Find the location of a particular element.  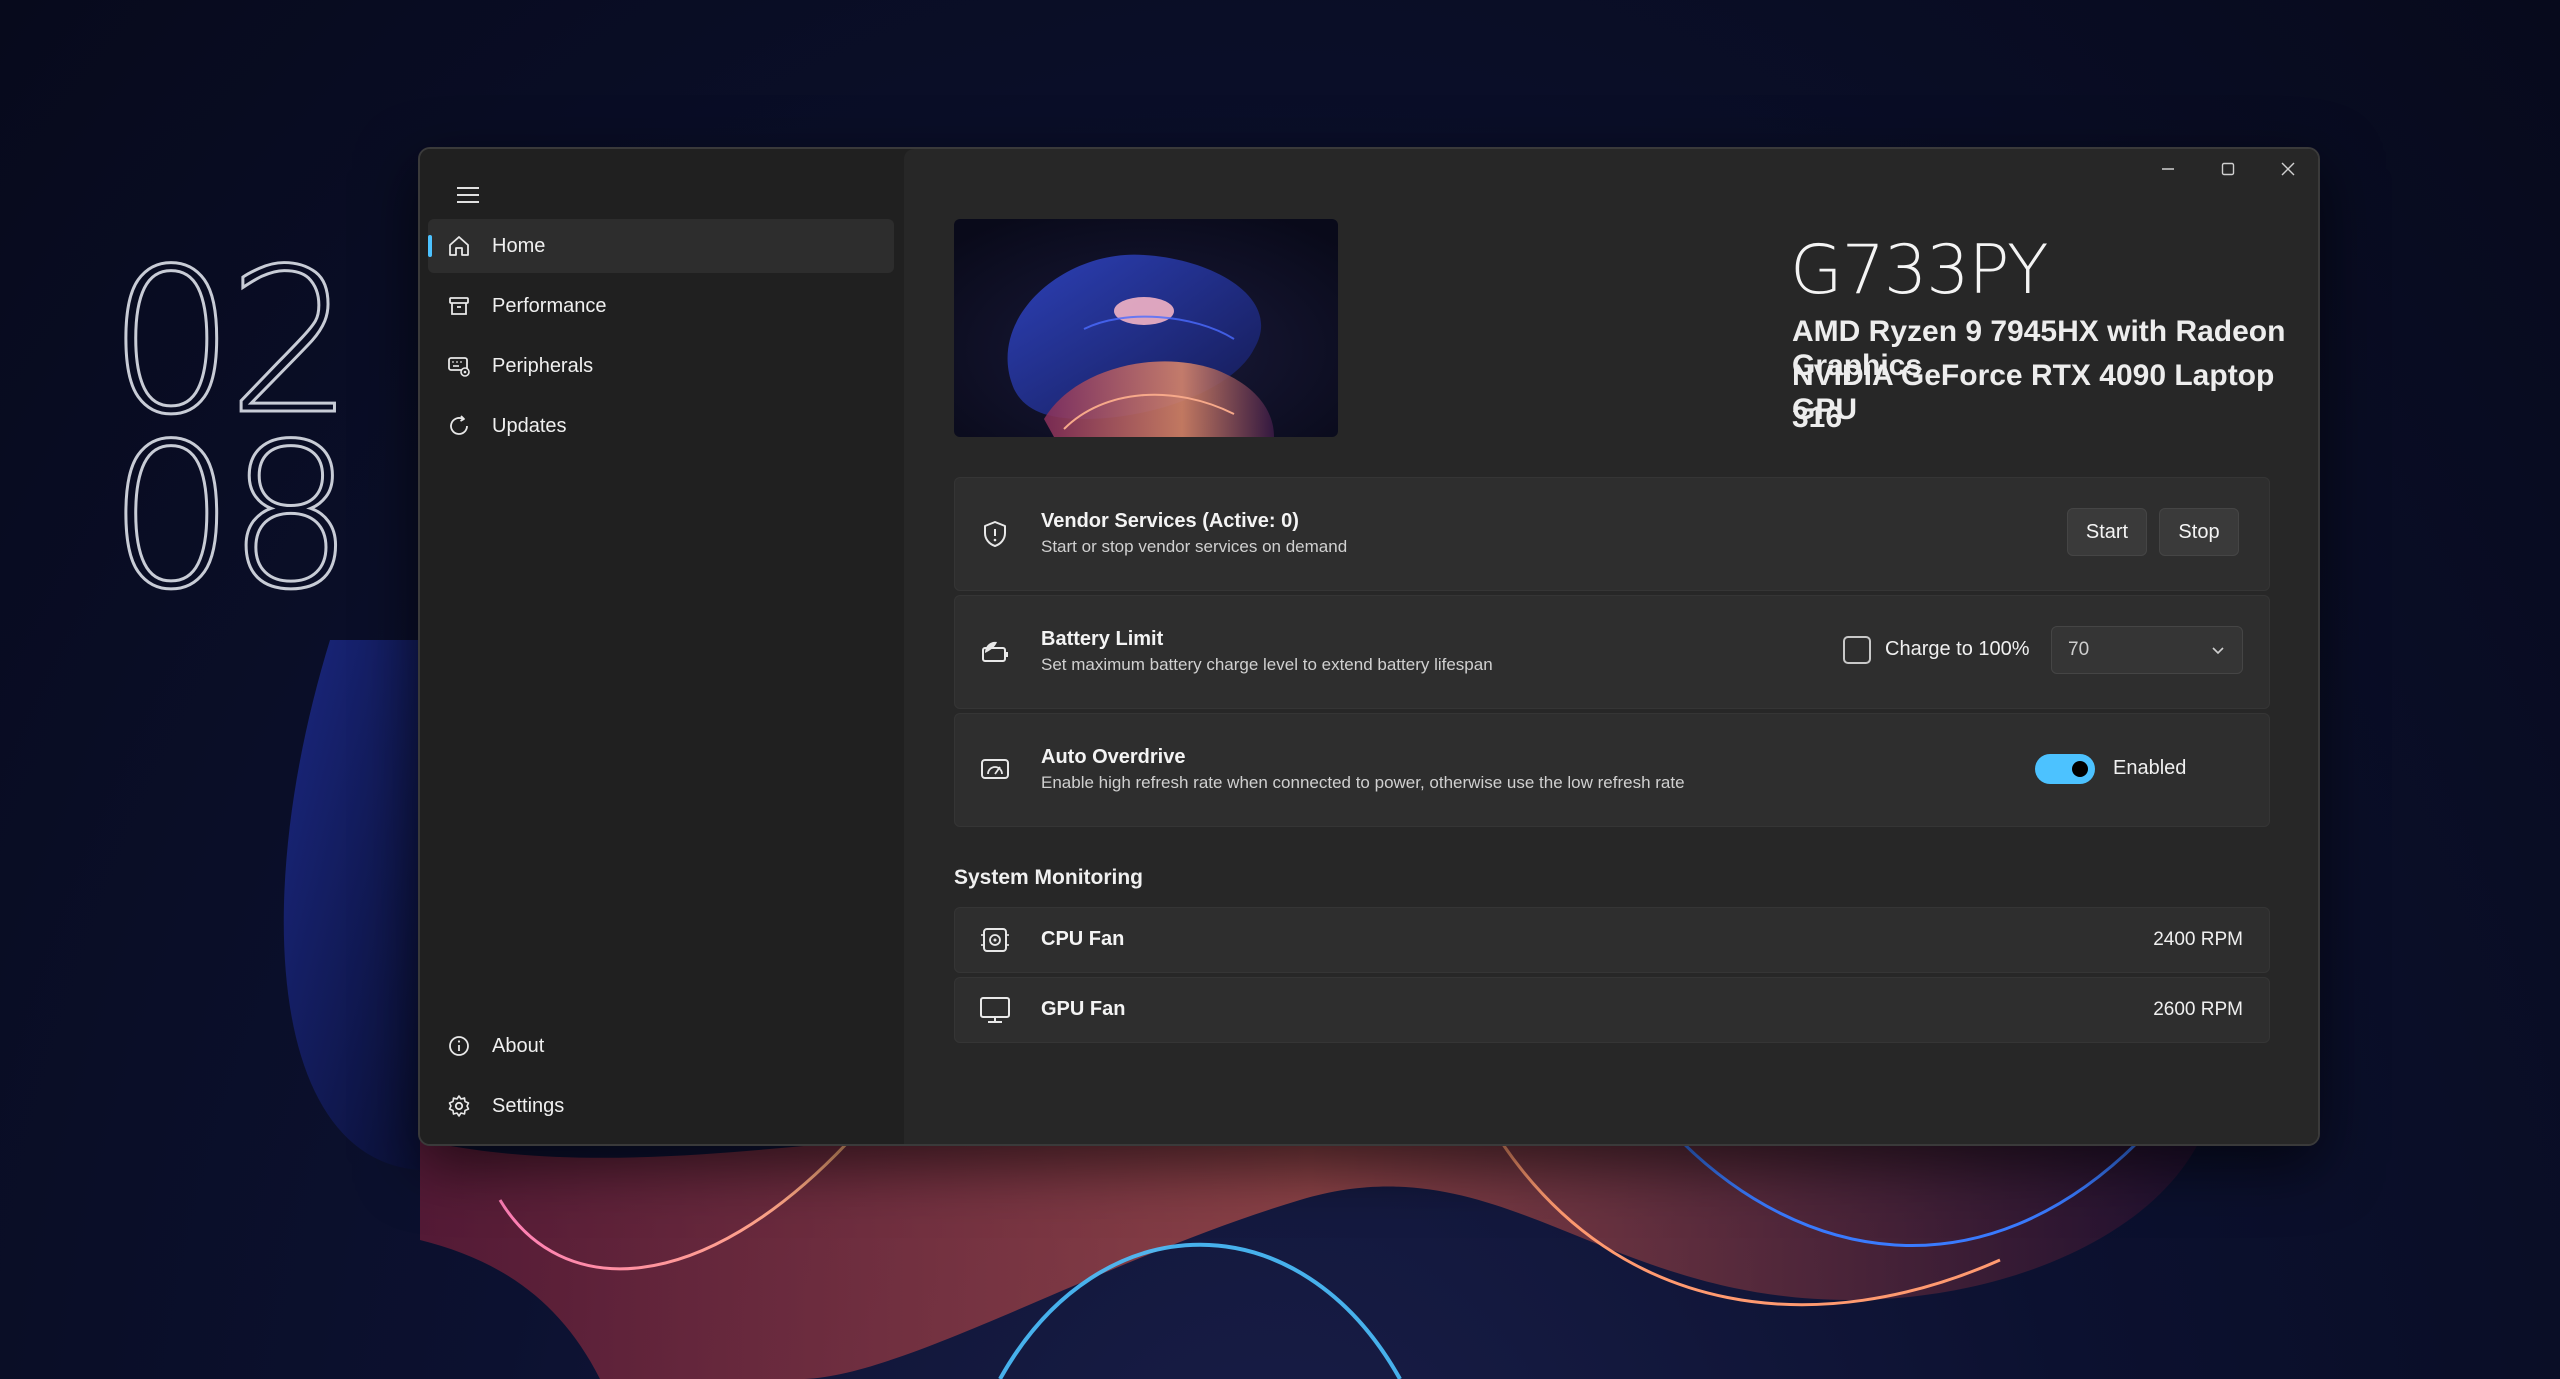

menu-toggle-button is located at coordinates (468, 195).